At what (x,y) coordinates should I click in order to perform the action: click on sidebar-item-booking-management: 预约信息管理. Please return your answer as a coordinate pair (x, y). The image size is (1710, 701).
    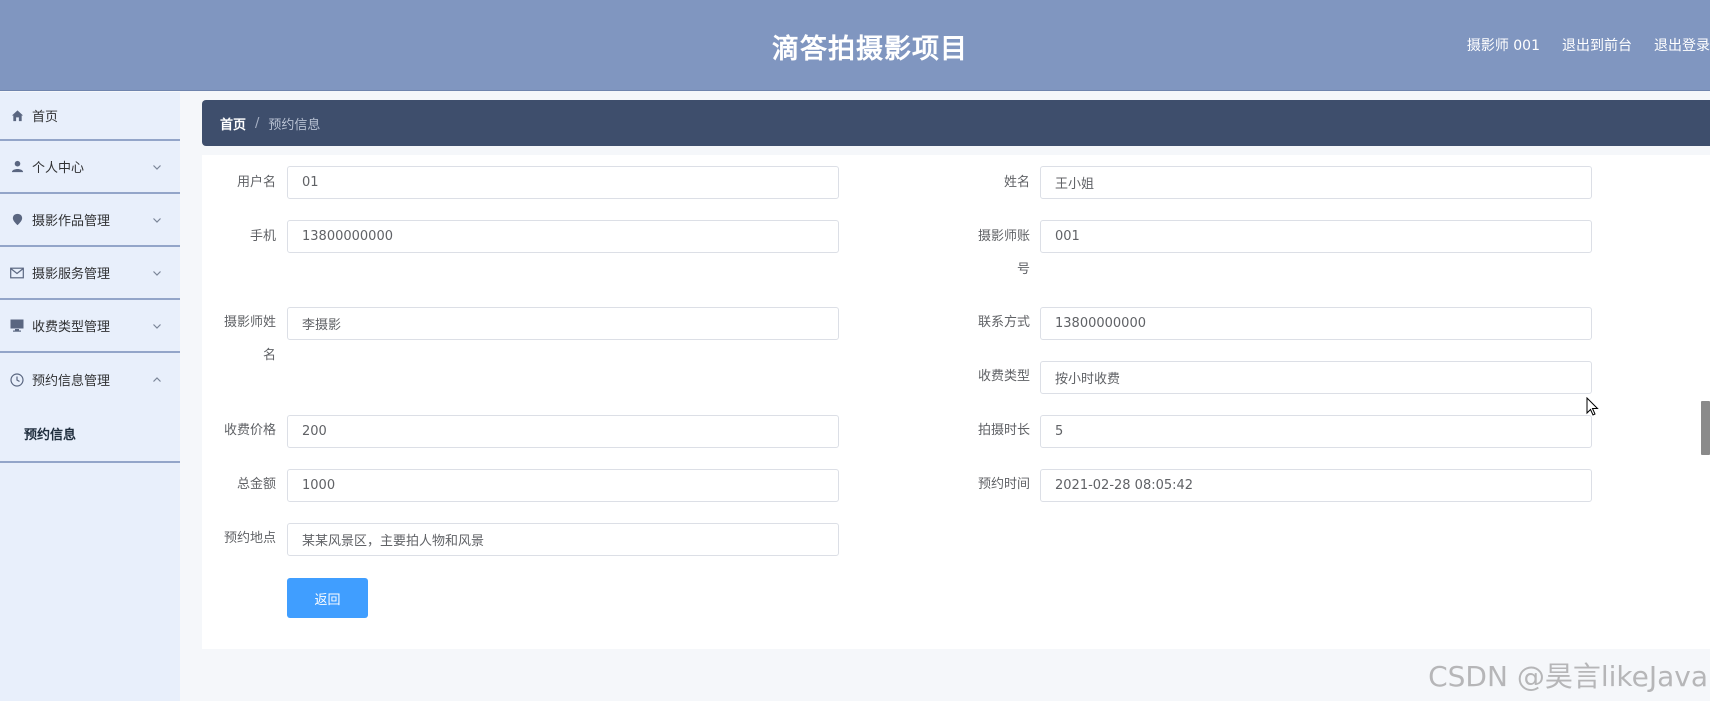
    Looking at the image, I should click on (90, 379).